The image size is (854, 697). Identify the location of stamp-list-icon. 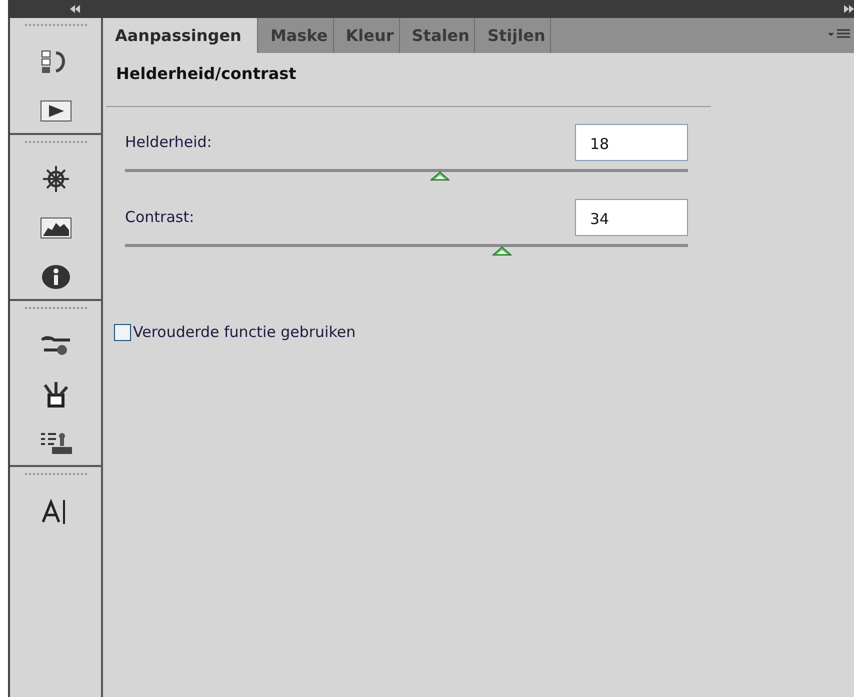
(56, 443).